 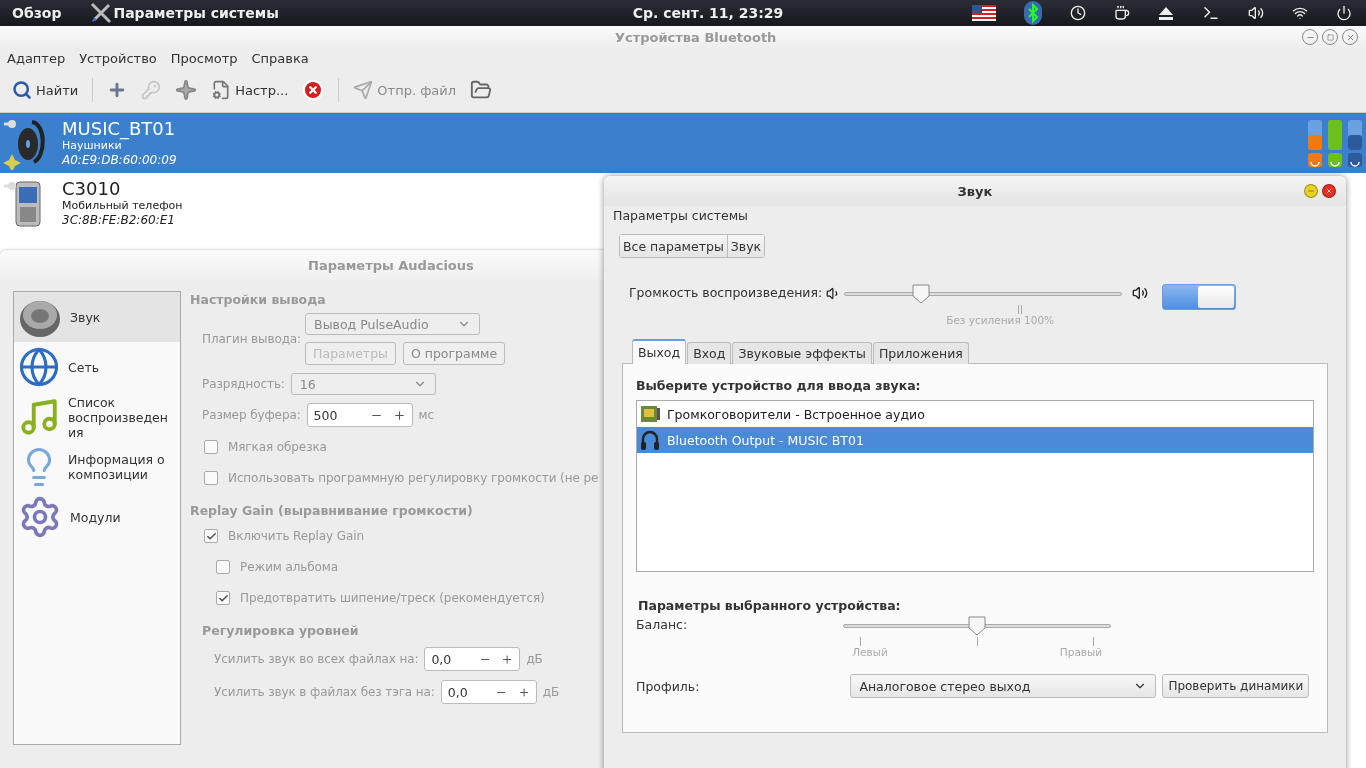 I want to click on key-icon, so click(x=151, y=90).